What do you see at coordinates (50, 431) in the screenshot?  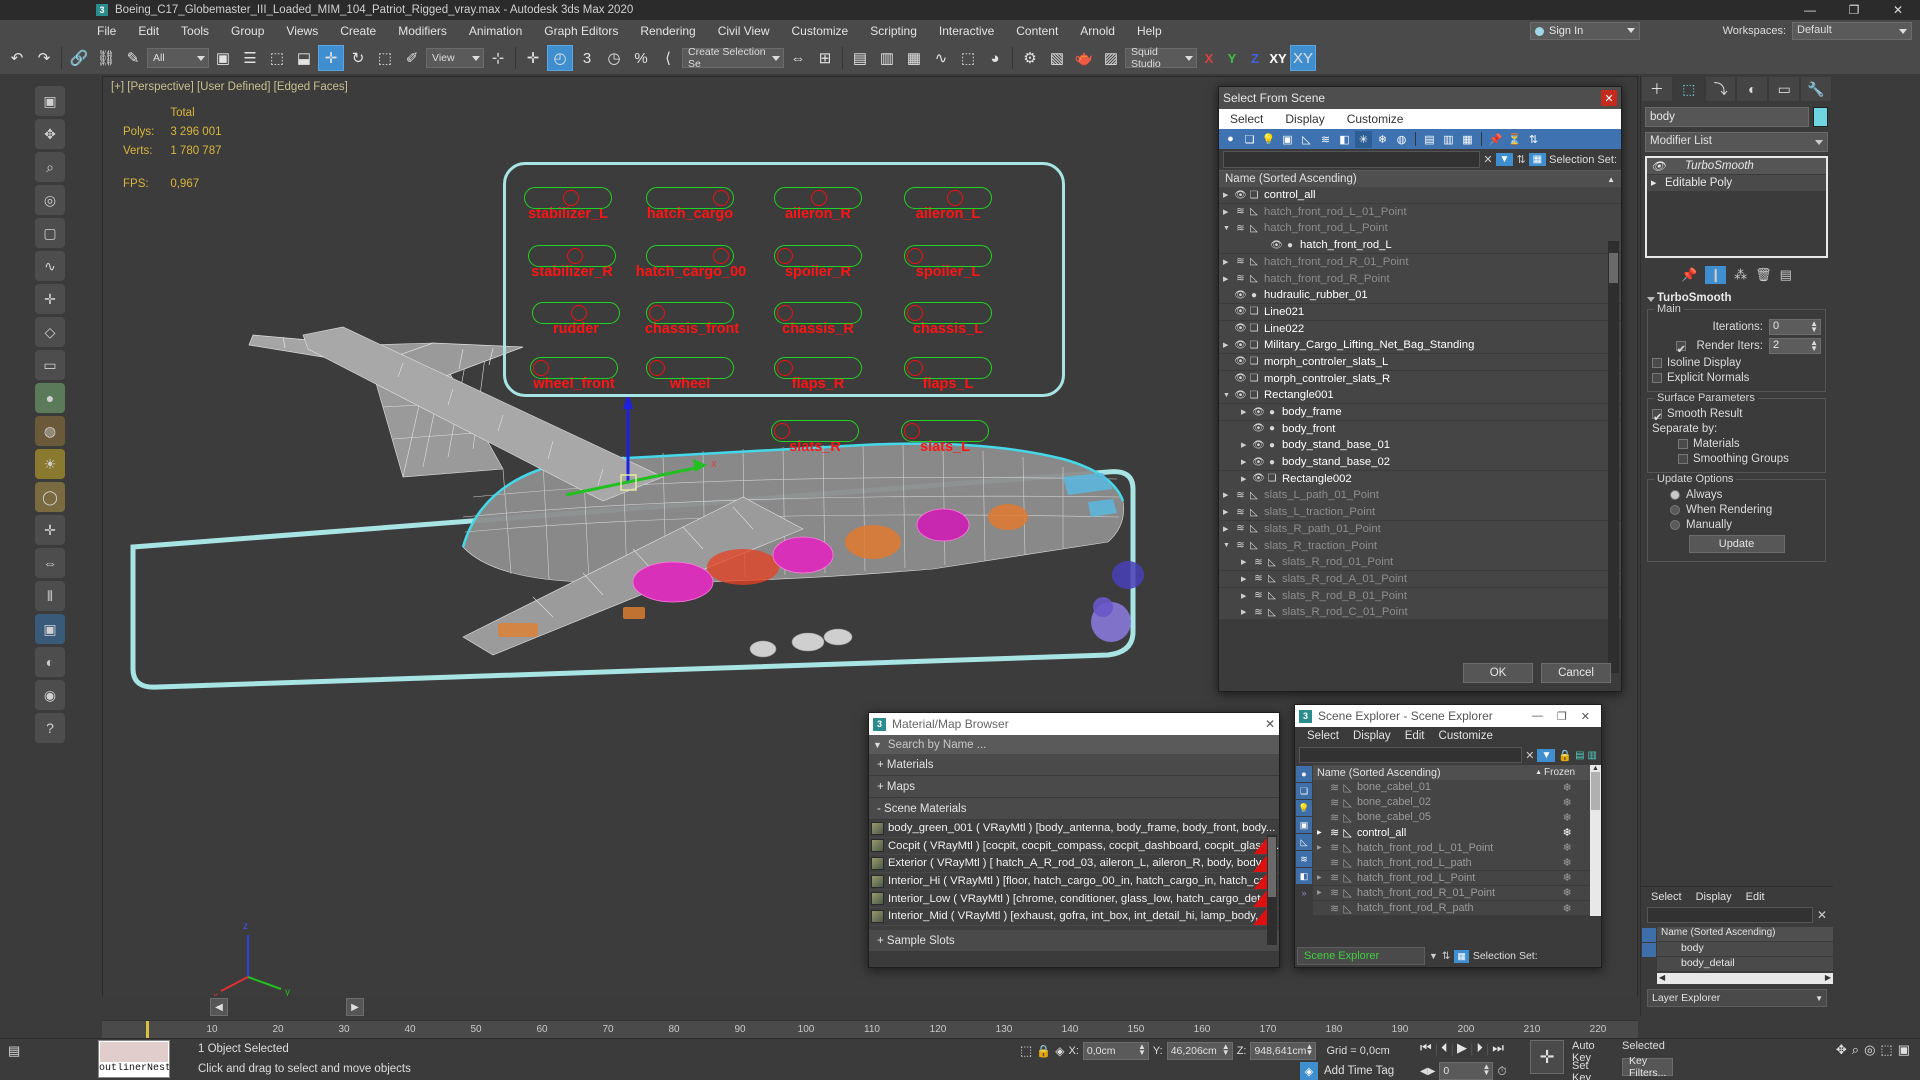 I see `cylinder-icon: ◍` at bounding box center [50, 431].